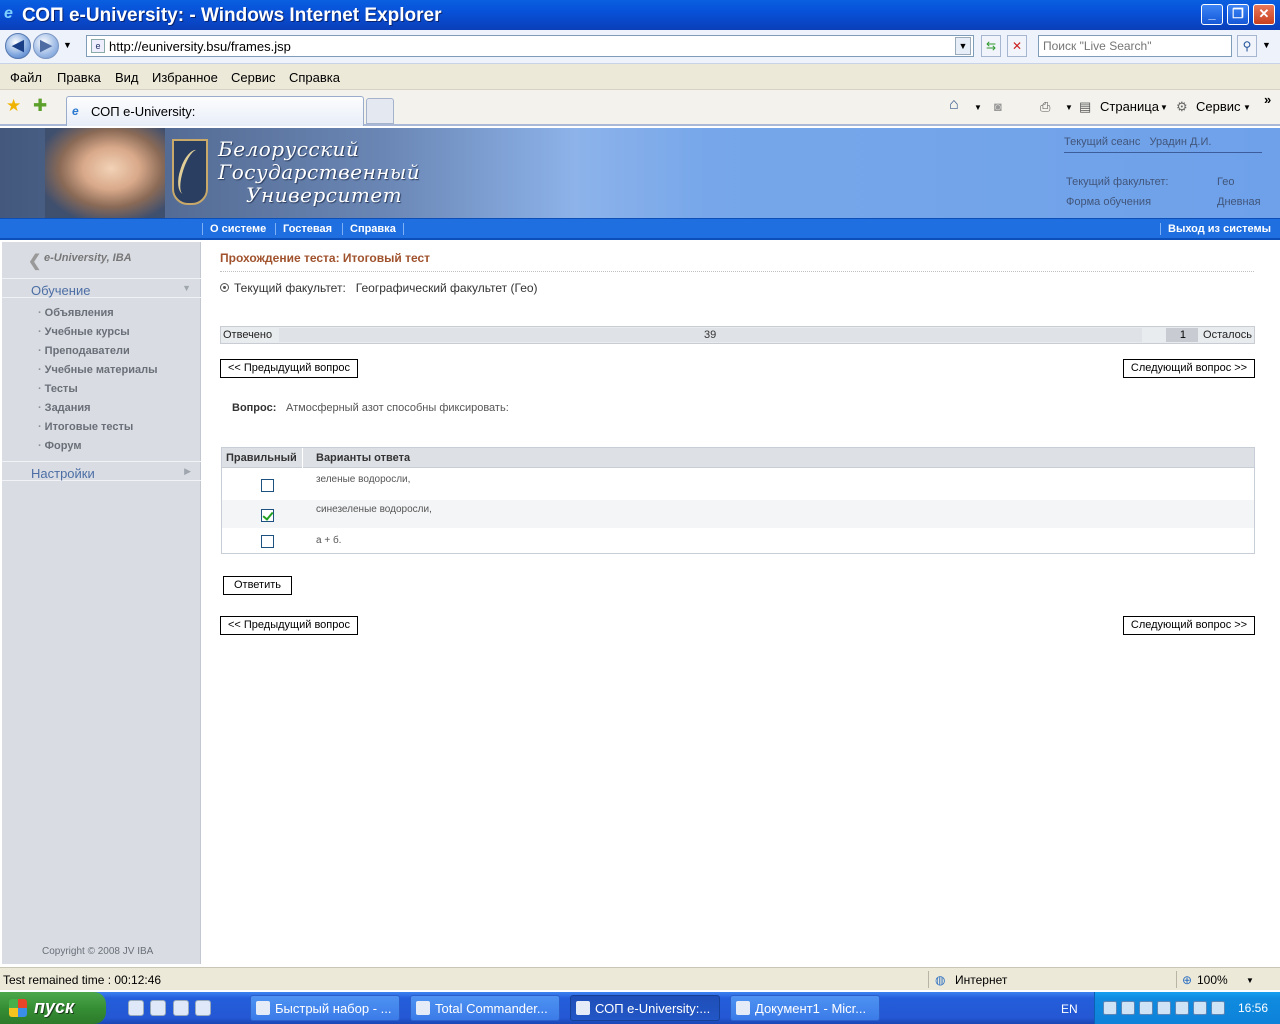 This screenshot has width=1280, height=1024. What do you see at coordinates (307, 229) in the screenshot?
I see `nav-guestbook: Гостевая` at bounding box center [307, 229].